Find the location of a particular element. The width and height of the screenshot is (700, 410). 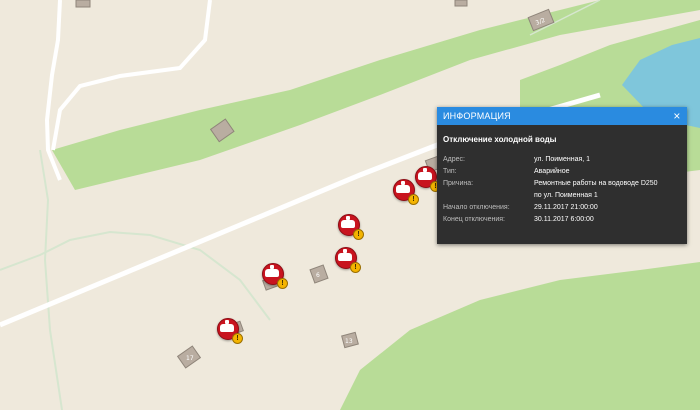

detail-value: по ул. Поименная 1 is located at coordinates (566, 195).